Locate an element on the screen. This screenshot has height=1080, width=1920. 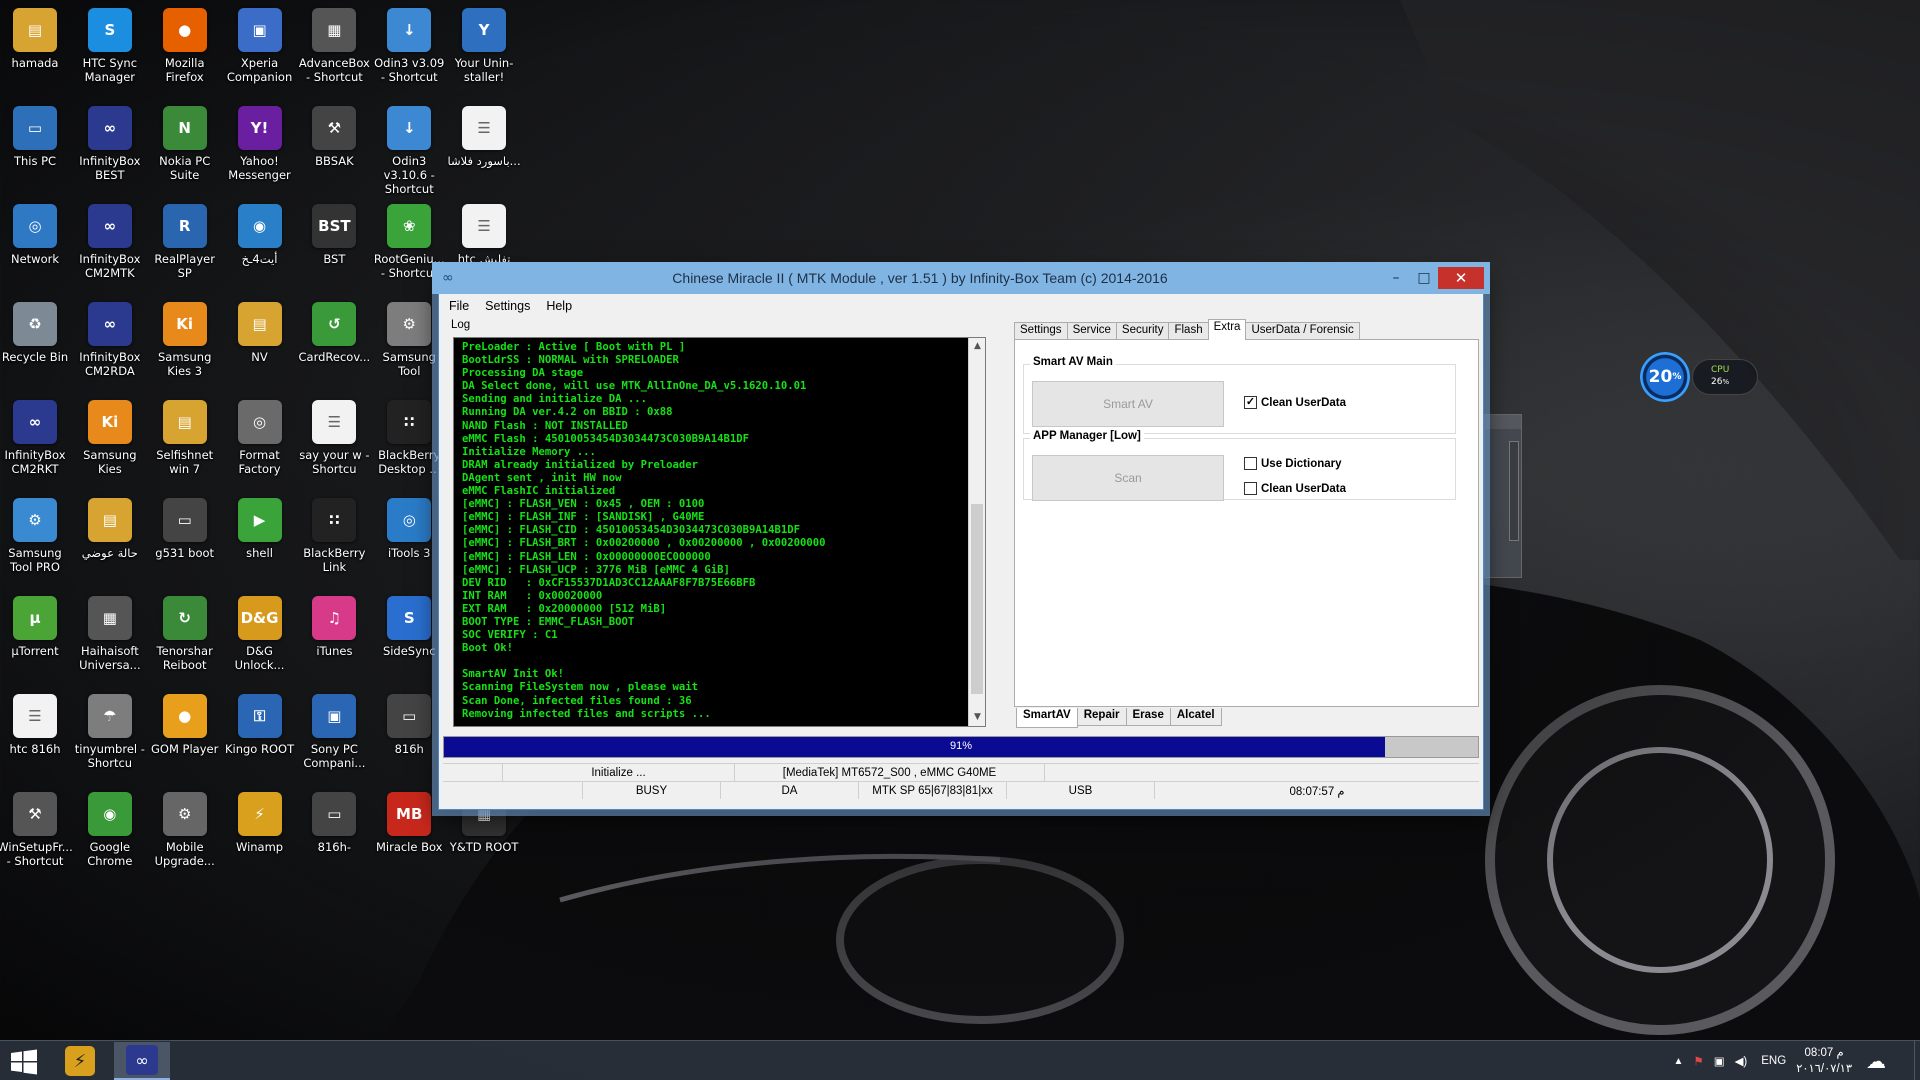
smart-av-button: Smart AV is located at coordinates (1128, 404).